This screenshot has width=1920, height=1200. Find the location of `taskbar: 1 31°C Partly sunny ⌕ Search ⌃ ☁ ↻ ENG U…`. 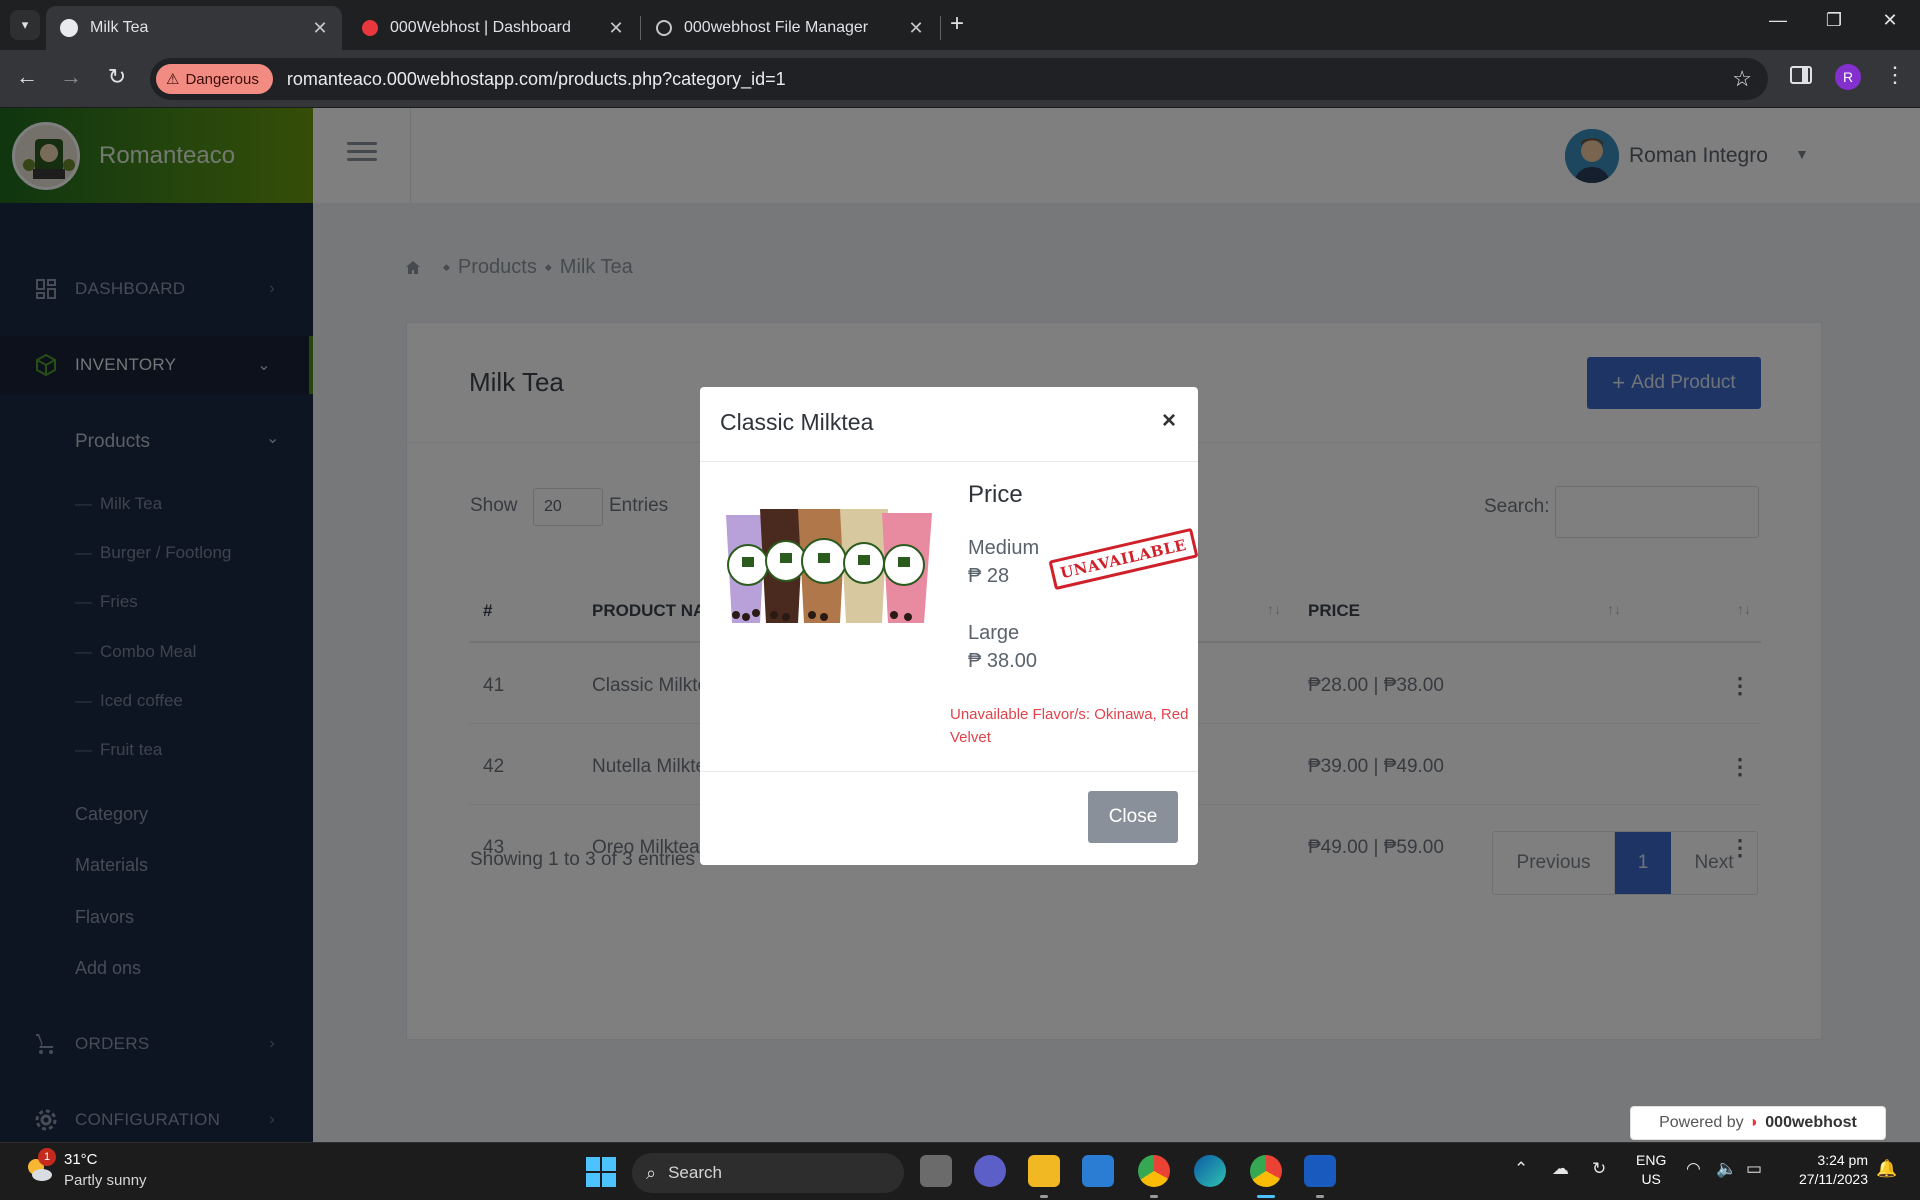

taskbar: 1 31°C Partly sunny ⌕ Search ⌃ ☁ ↻ ENG U… is located at coordinates (960, 1171).